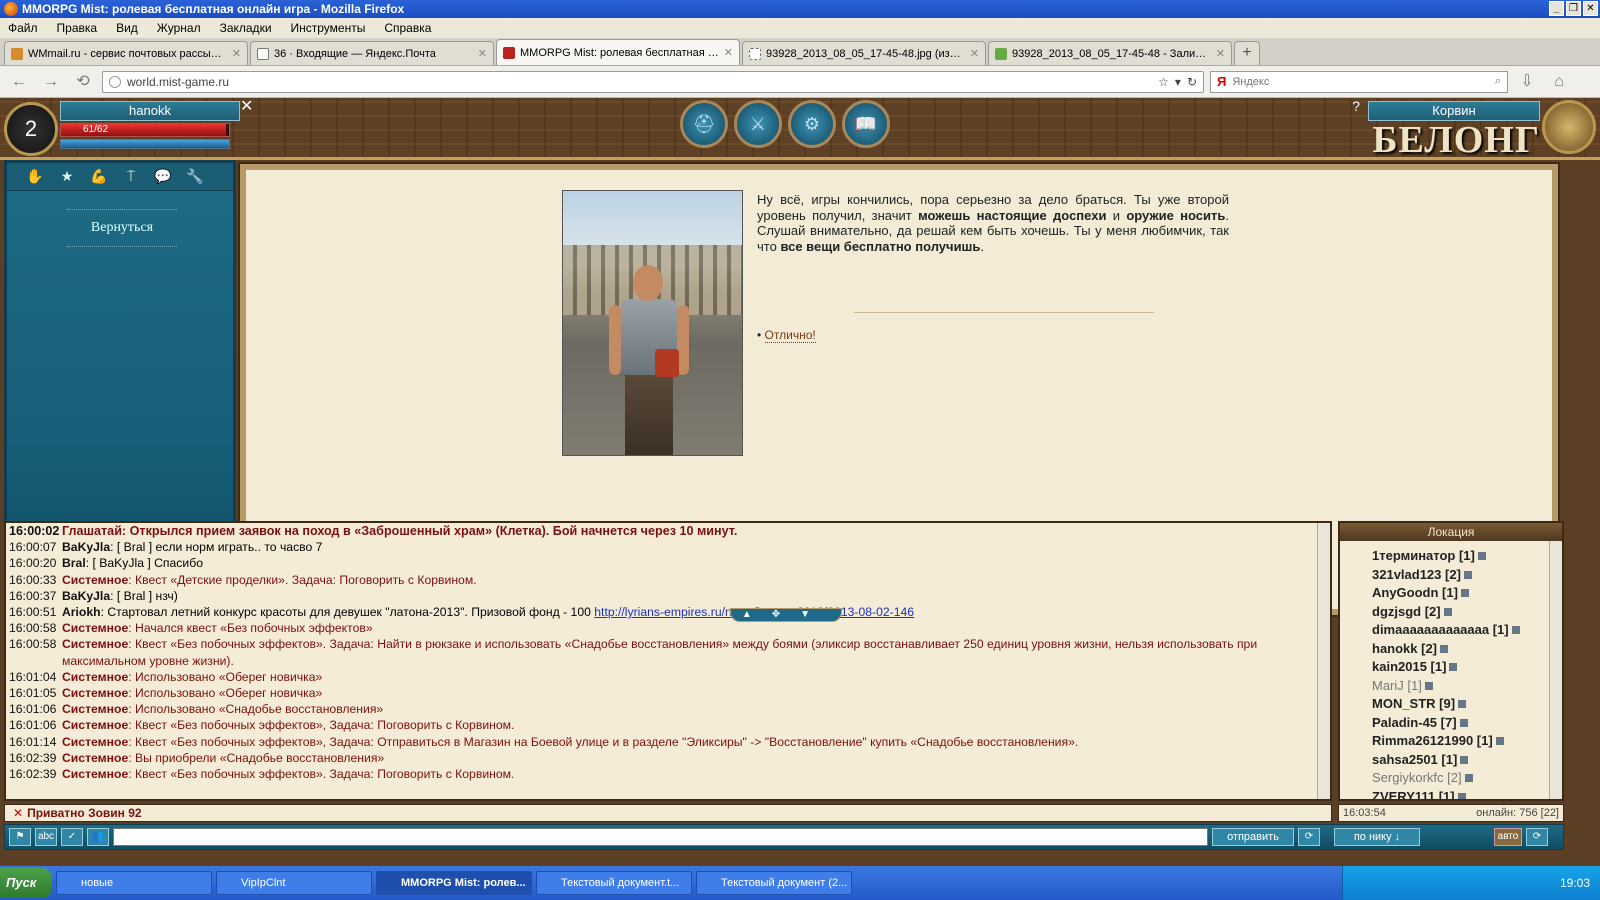  Describe the element at coordinates (812, 124) in the screenshot. I see `gear-icon: ⚙` at that location.